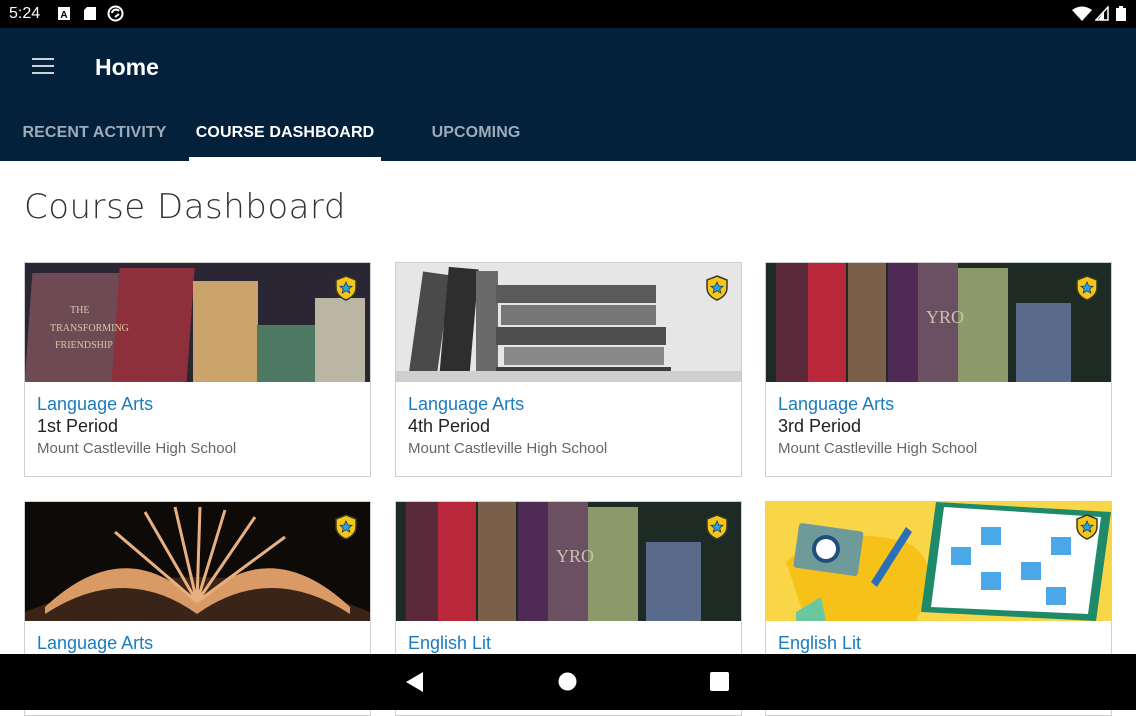  I want to click on cell-signal-icon, so click(1102, 13).